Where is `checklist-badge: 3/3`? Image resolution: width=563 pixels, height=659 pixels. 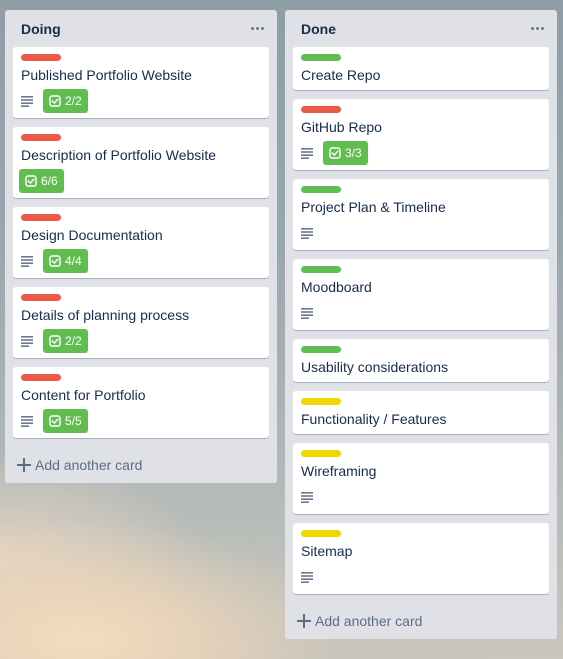
checklist-badge: 3/3 is located at coordinates (345, 153).